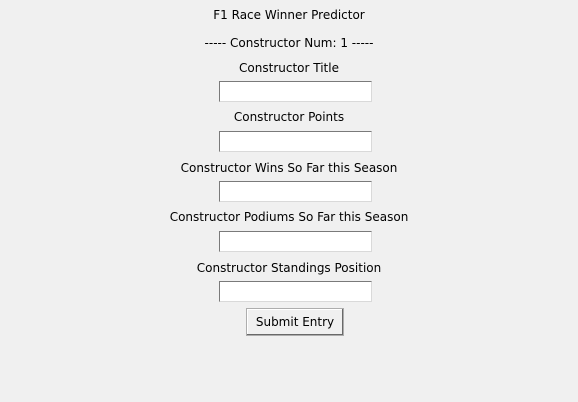 The height and width of the screenshot is (402, 578). What do you see at coordinates (295, 91) in the screenshot?
I see `constructor-title-input` at bounding box center [295, 91].